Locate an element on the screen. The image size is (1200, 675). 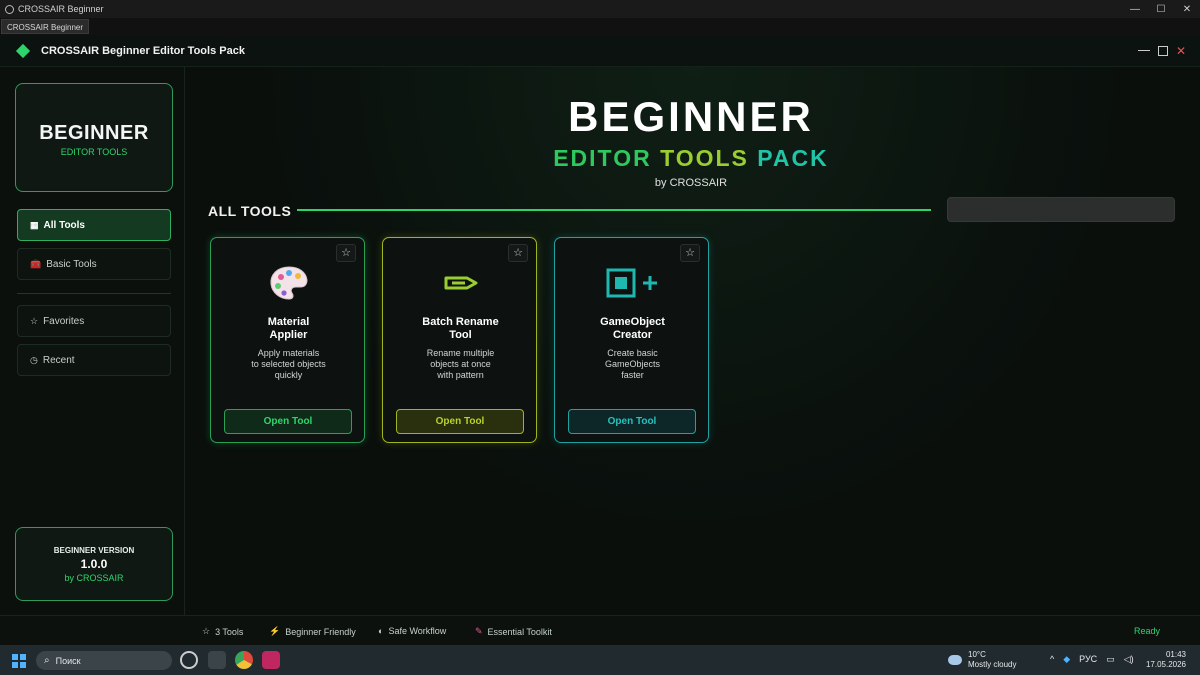
network-icon: ▭ is located at coordinates (1110, 659).